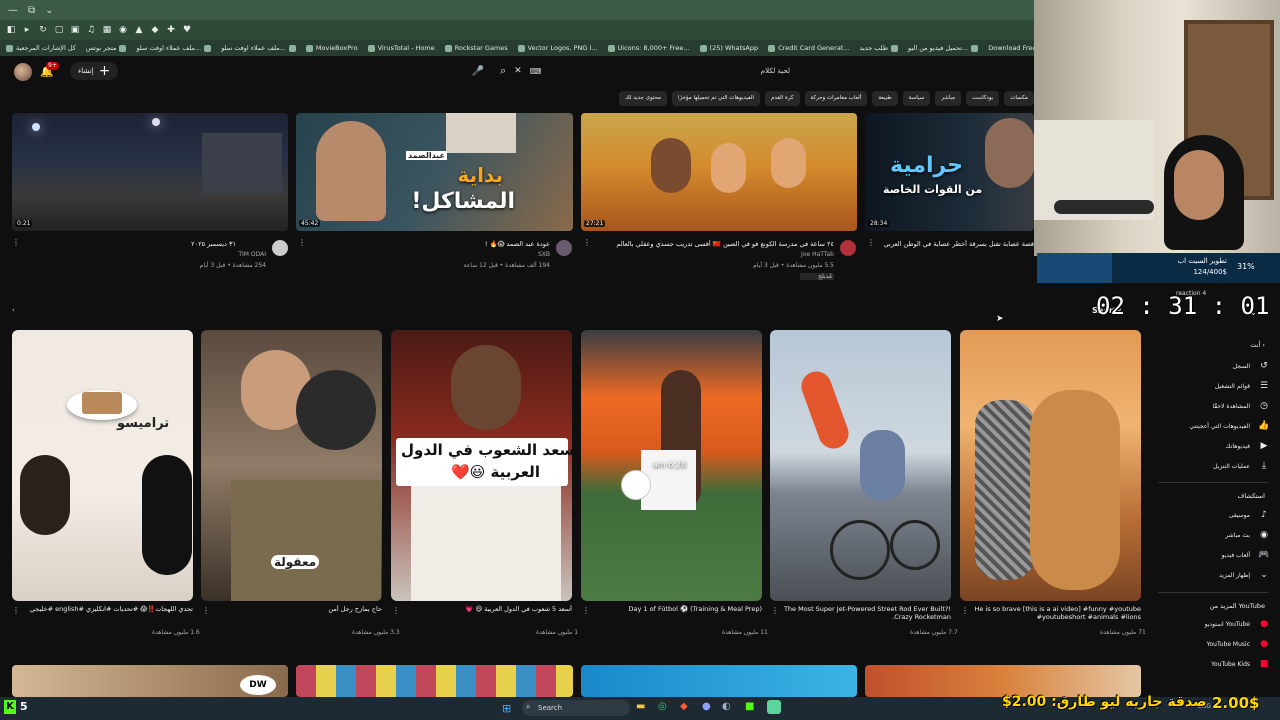 This screenshot has width=1280, height=720. I want to click on sidebar-show-more: إظهار المزيد ⌄, so click(1210, 575).